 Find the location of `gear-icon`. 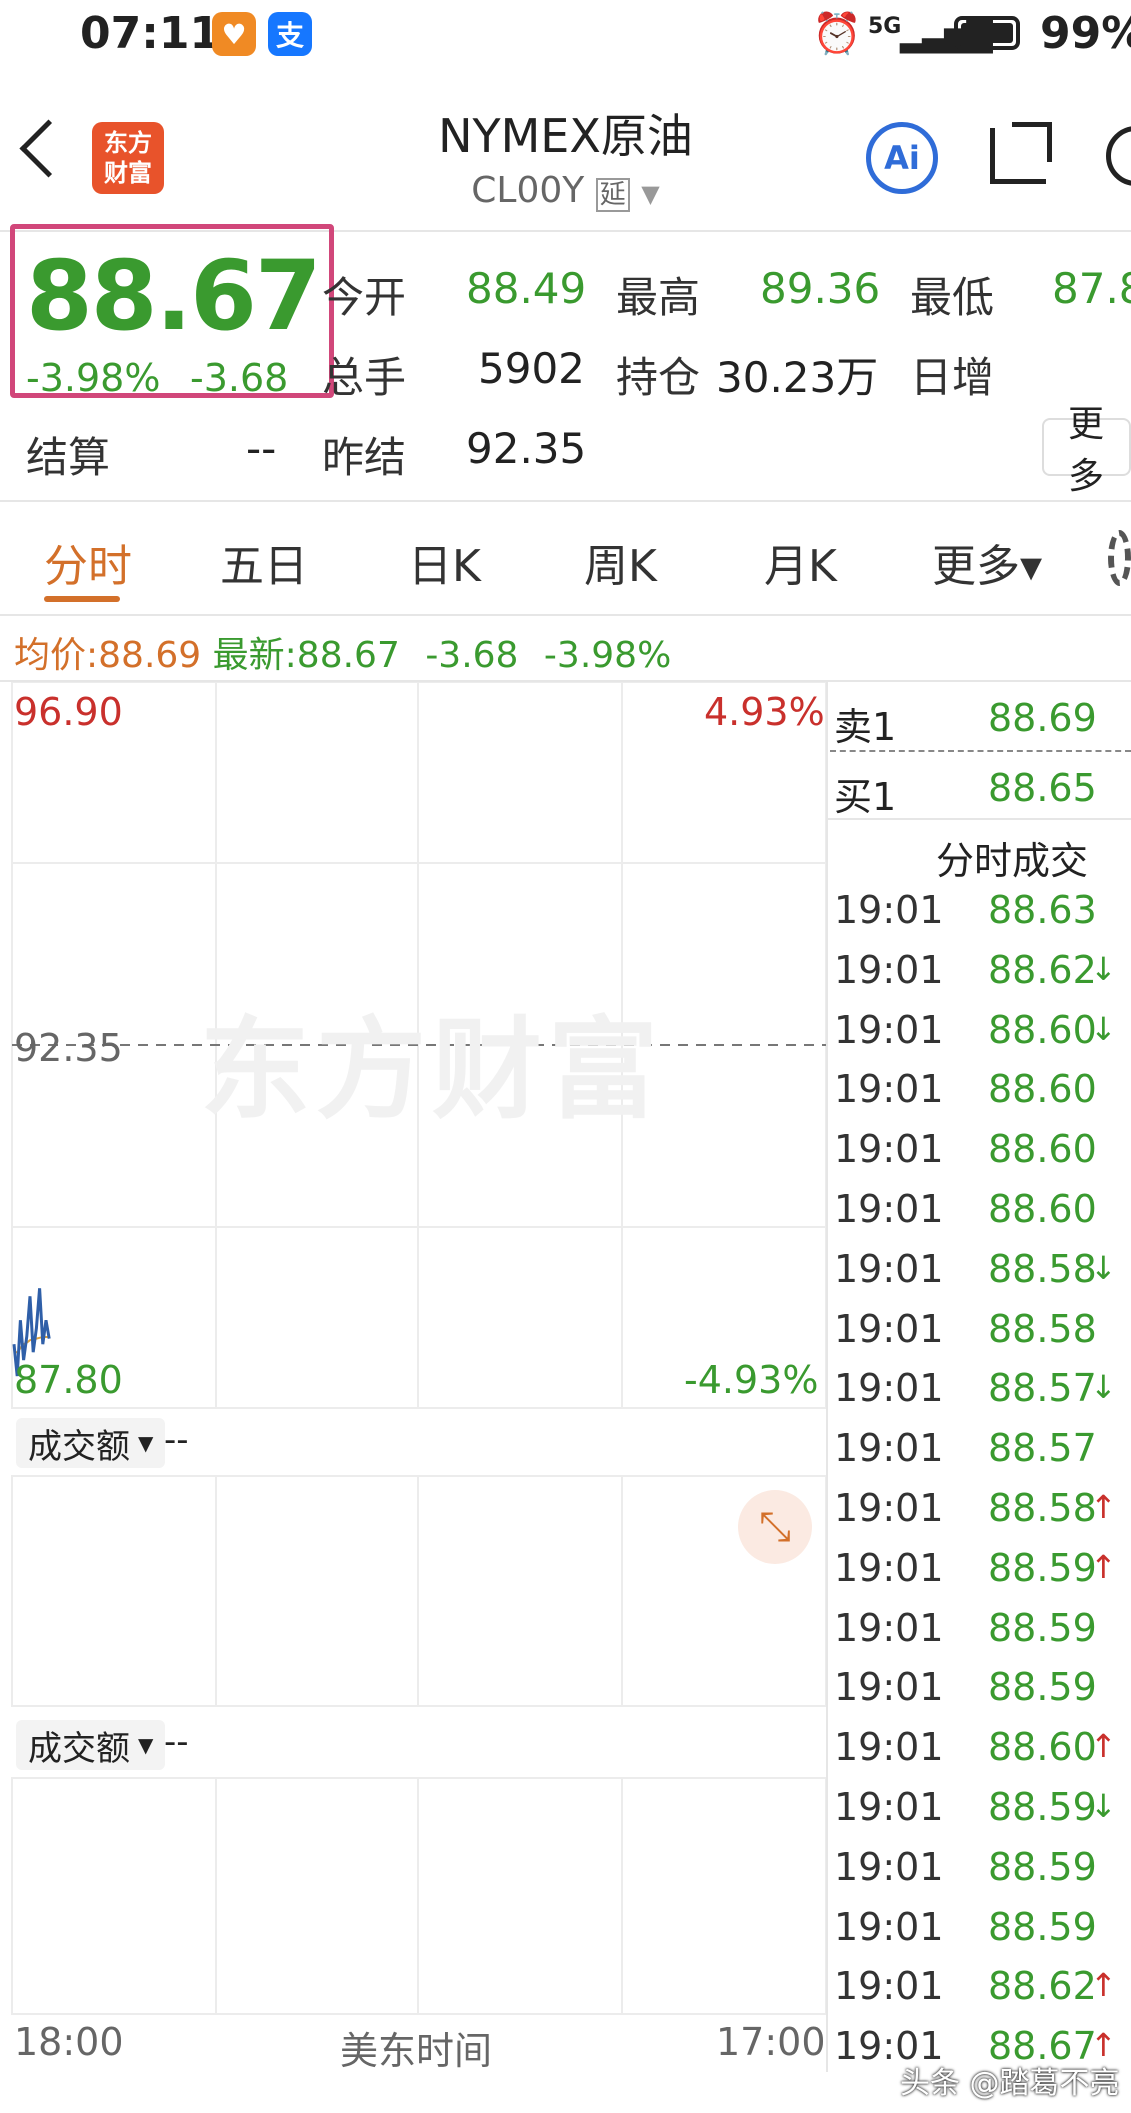

gear-icon is located at coordinates (1119, 558).